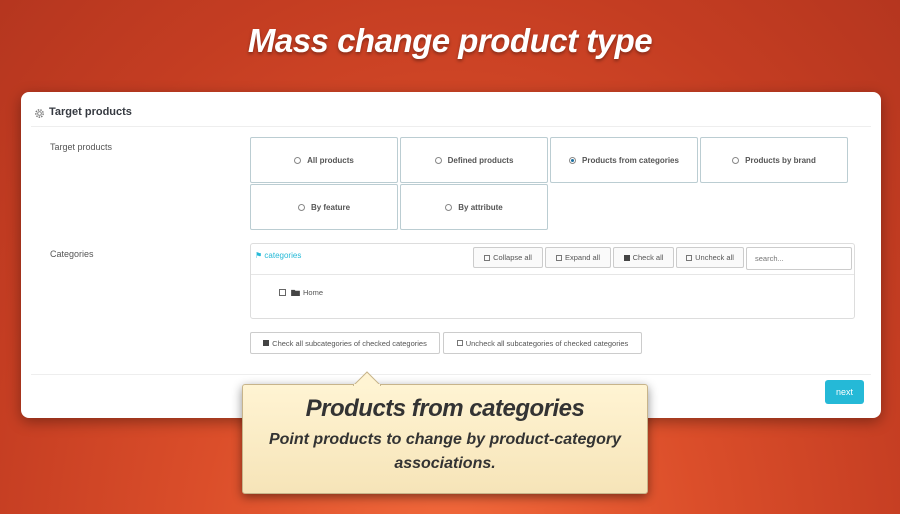 This screenshot has width=900, height=514. What do you see at coordinates (282, 292) in the screenshot?
I see `home-checkbox` at bounding box center [282, 292].